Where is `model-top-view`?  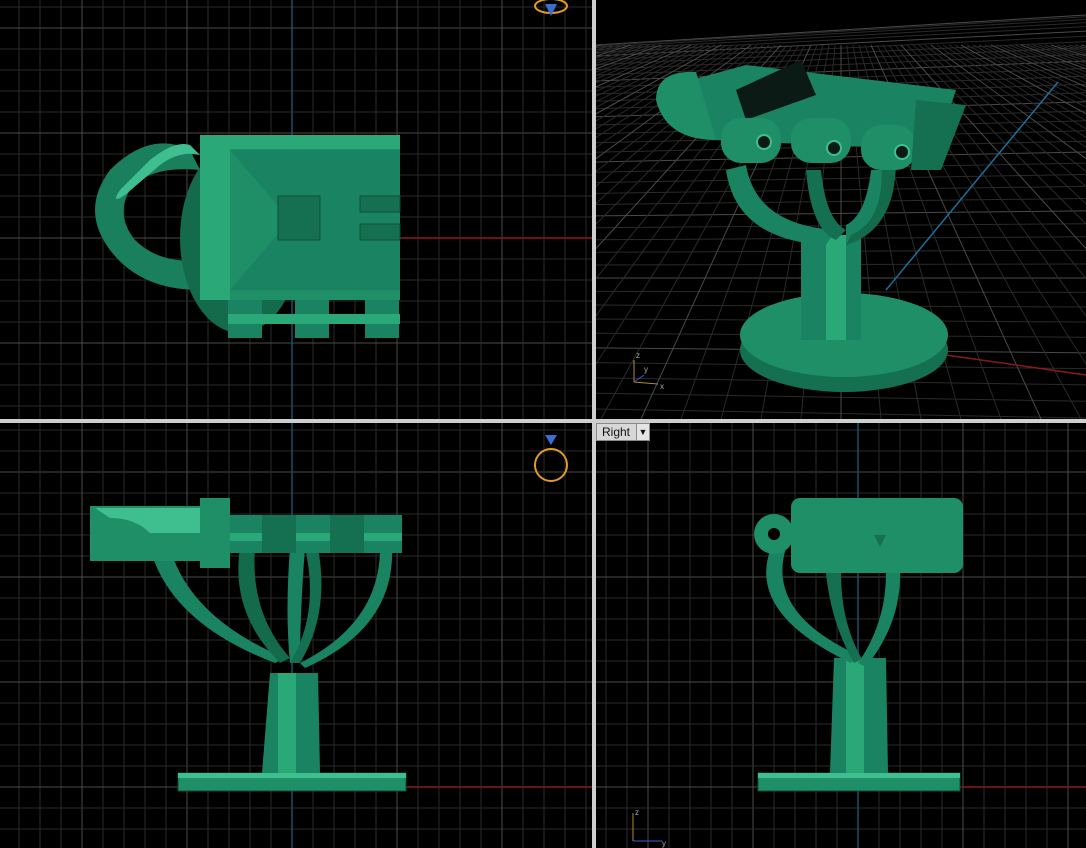
model-top-view is located at coordinates (248, 236).